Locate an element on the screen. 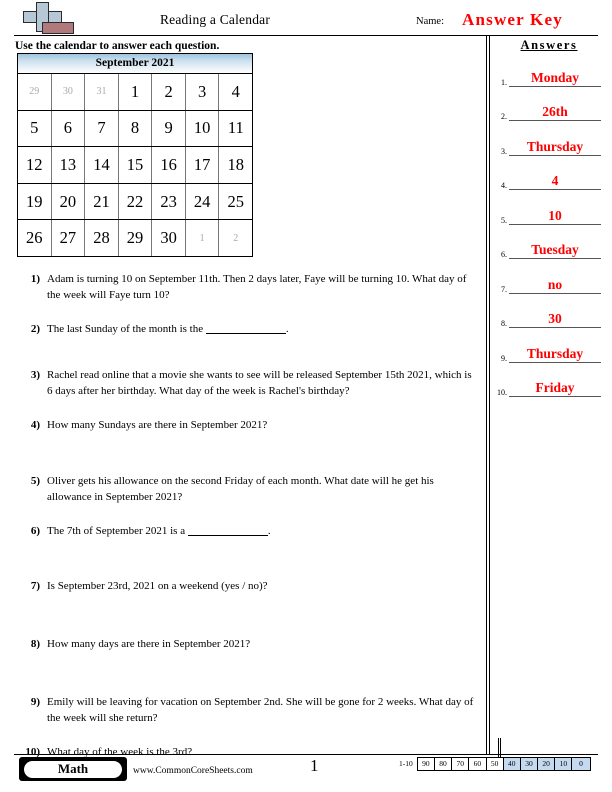  question-number: 5) is located at coordinates (35, 480).